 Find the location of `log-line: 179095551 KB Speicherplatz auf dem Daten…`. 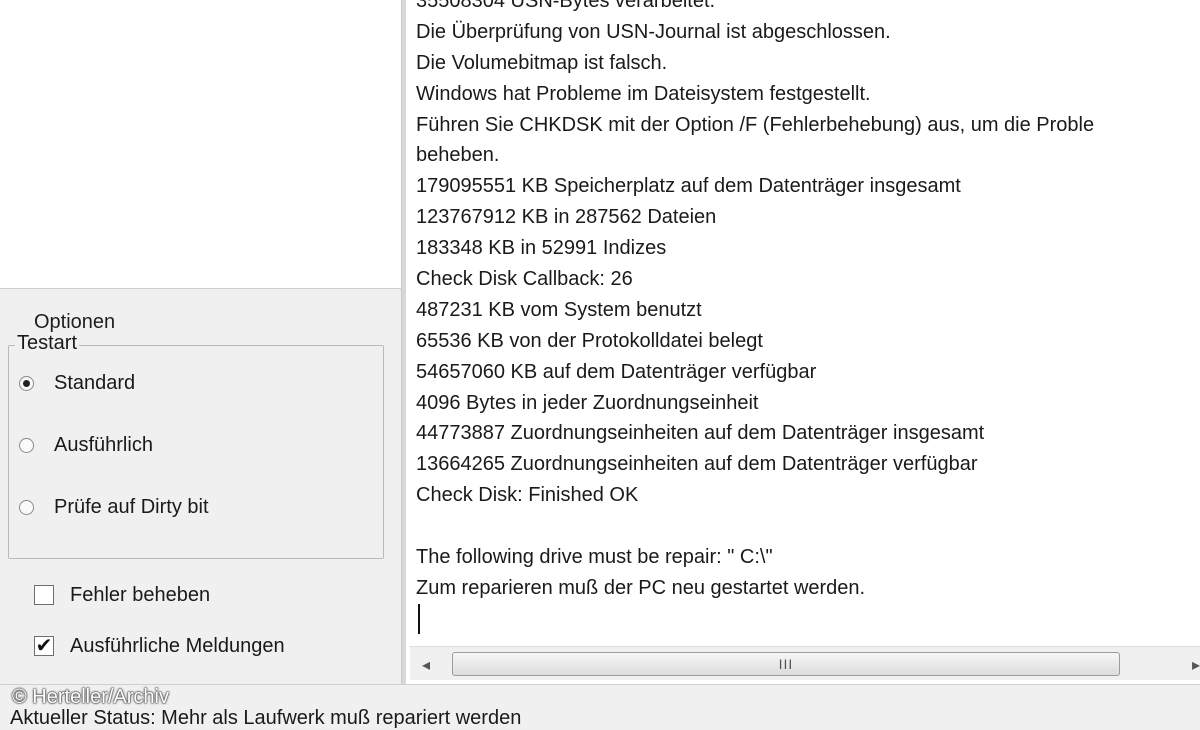

log-line: 179095551 KB Speicherplatz auf dem Daten… is located at coordinates (688, 186).